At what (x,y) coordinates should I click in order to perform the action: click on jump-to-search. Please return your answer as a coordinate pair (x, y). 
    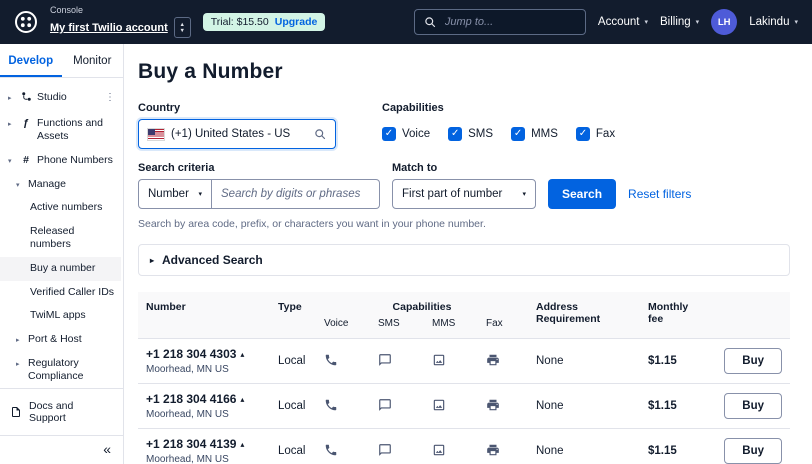
    Looking at the image, I should click on (499, 22).